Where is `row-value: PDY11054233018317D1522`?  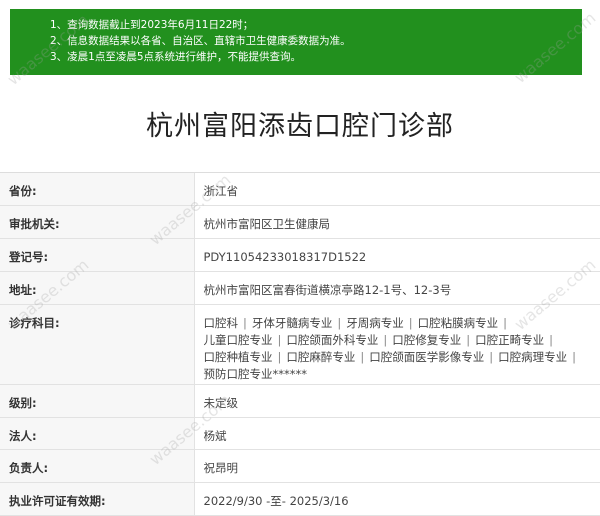 row-value: PDY11054233018317D1522 is located at coordinates (397, 255).